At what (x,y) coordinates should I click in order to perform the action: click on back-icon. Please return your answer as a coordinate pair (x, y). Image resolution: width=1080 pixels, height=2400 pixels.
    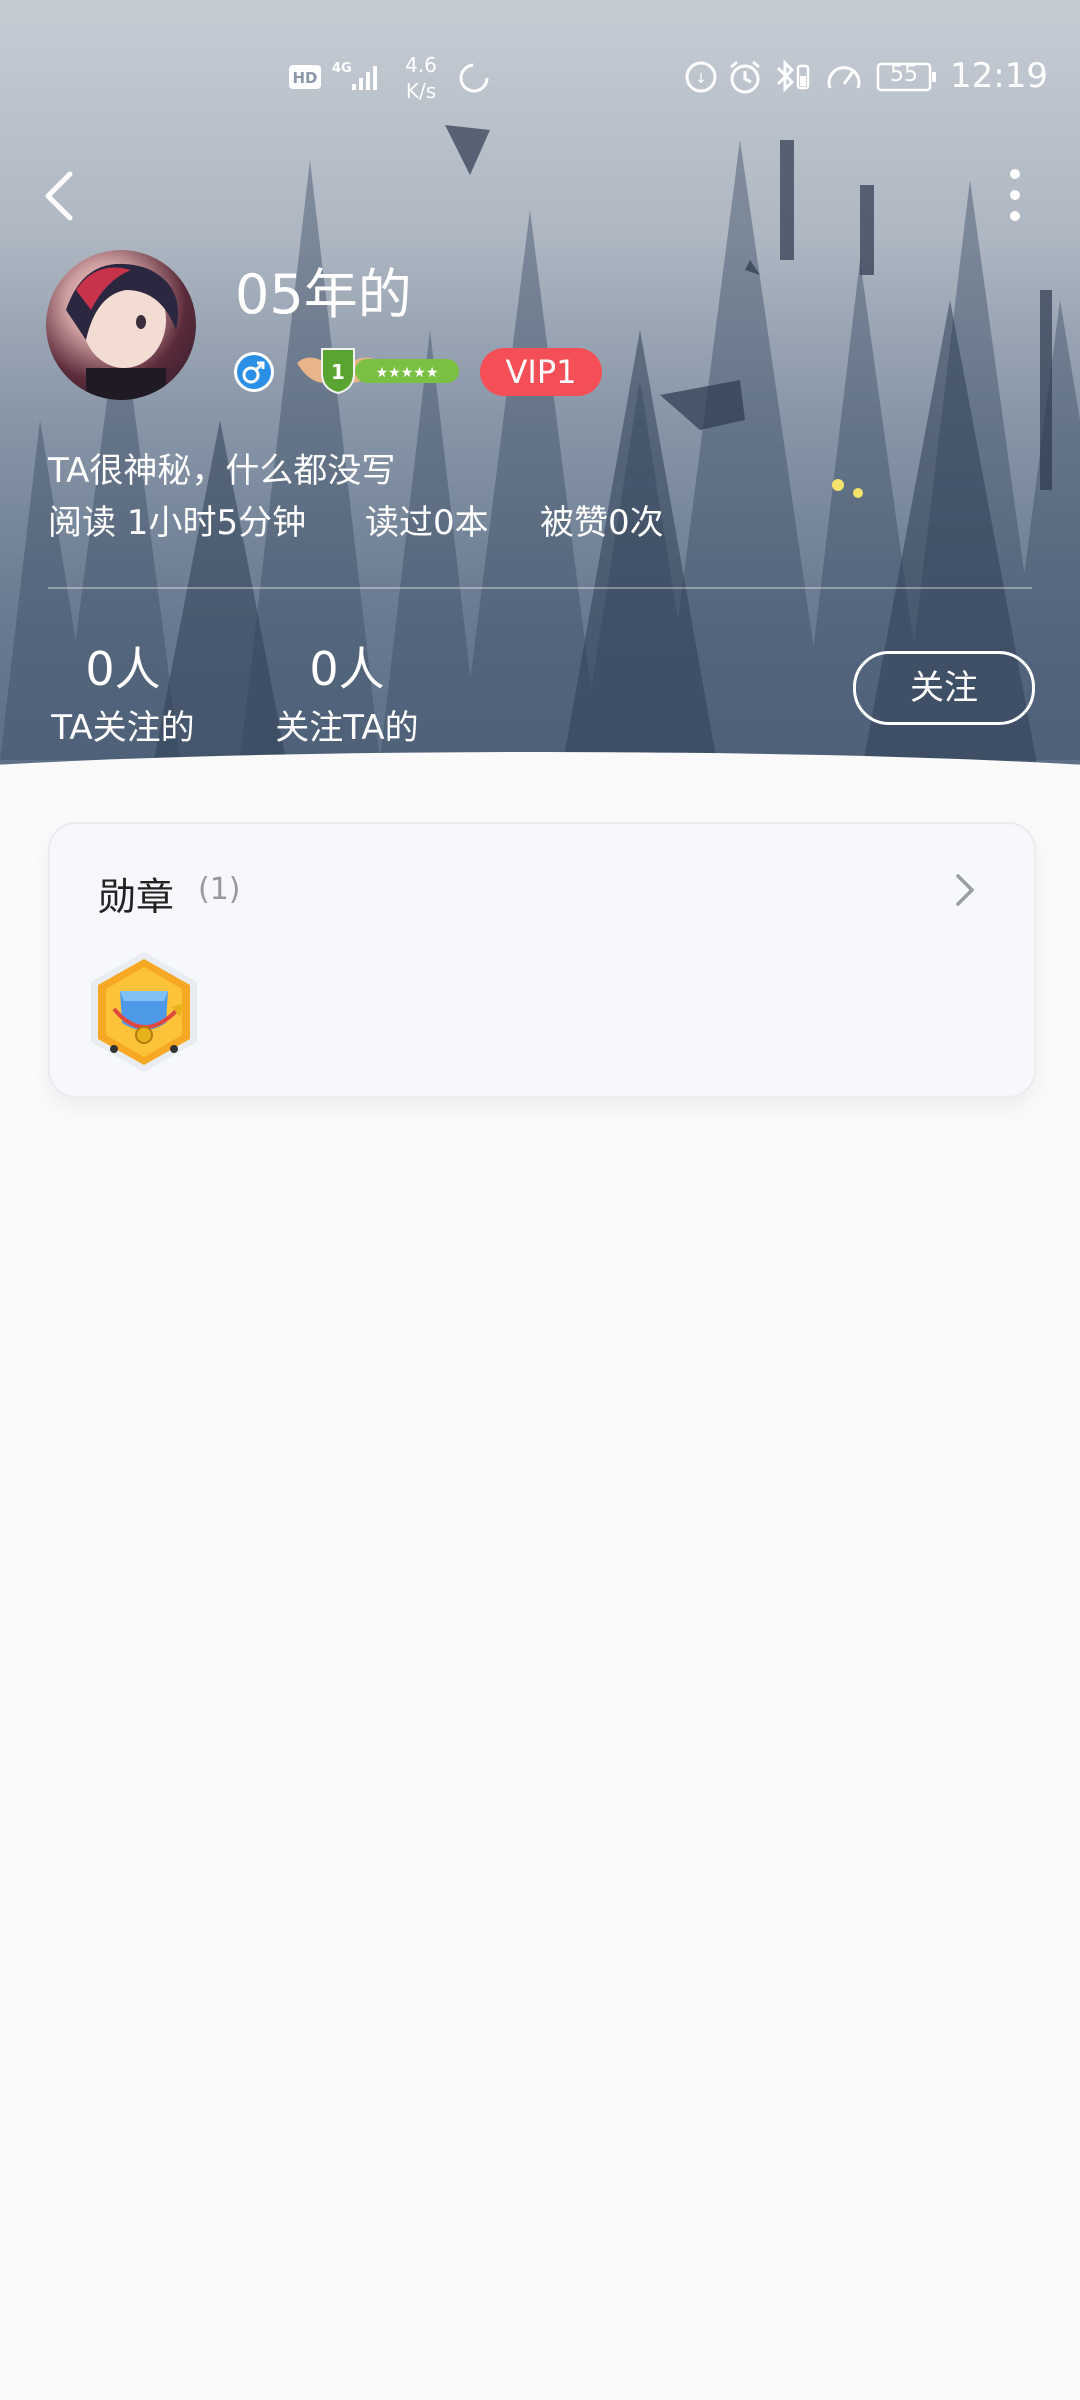
    Looking at the image, I should click on (60, 195).